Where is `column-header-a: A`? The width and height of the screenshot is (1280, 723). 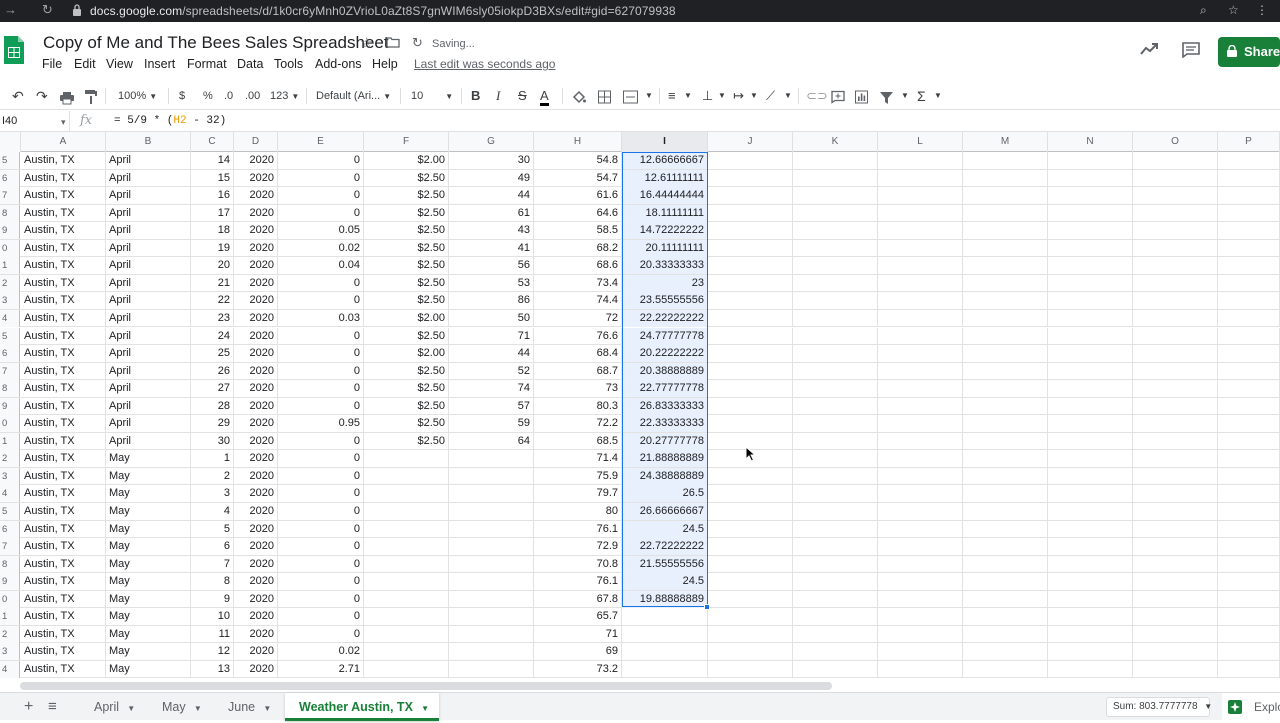
column-header-a: A is located at coordinates (63, 142).